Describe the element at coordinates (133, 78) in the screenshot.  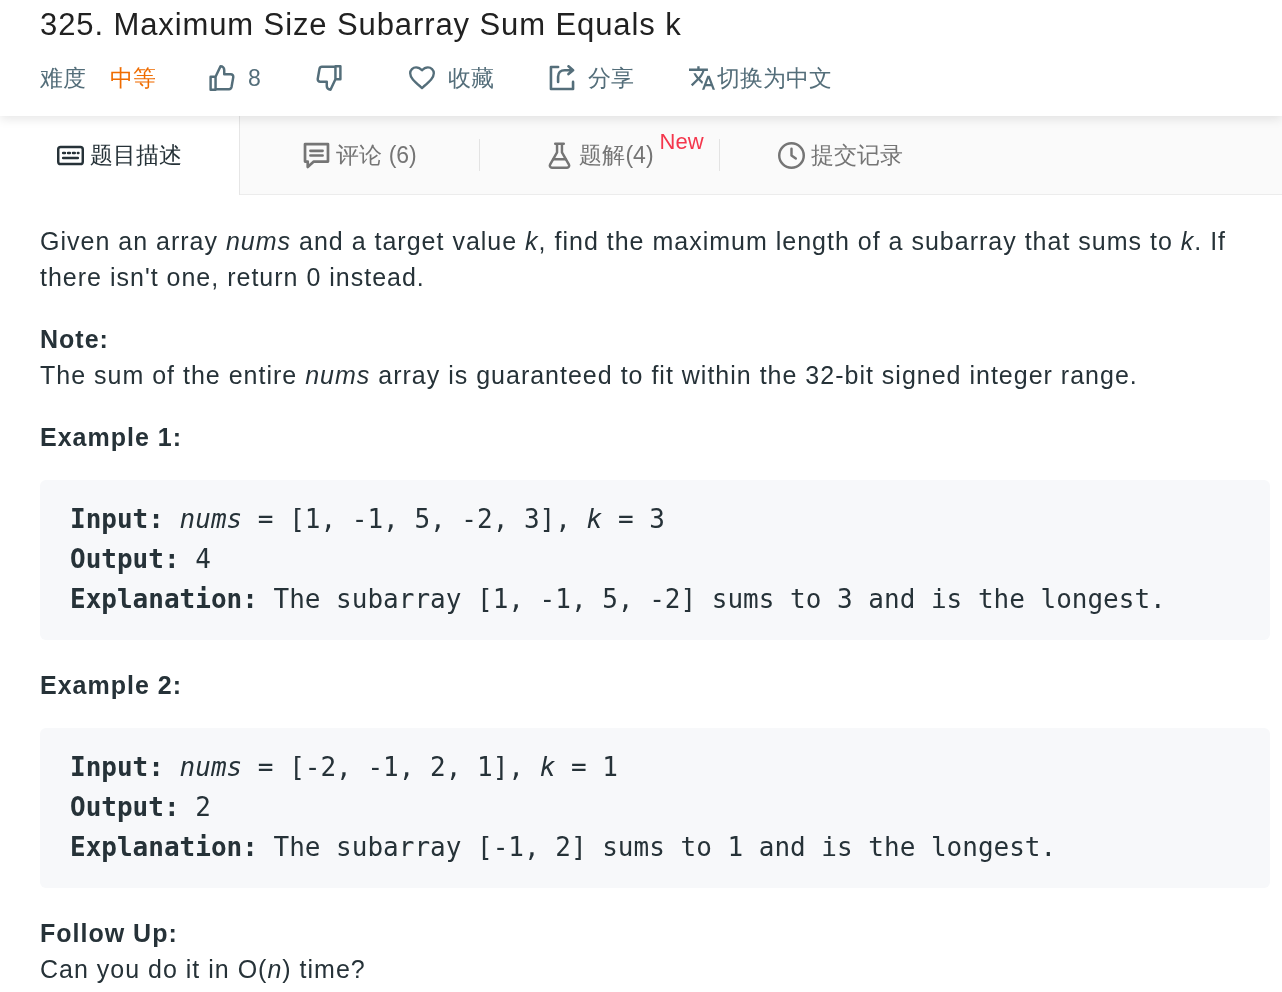
I see `difficulty-value: 中等` at that location.